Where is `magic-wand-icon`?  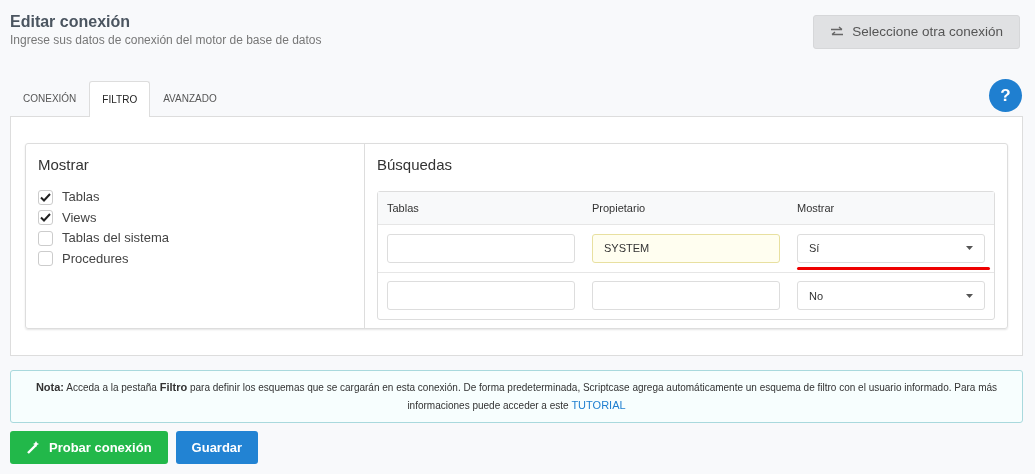 magic-wand-icon is located at coordinates (33, 448).